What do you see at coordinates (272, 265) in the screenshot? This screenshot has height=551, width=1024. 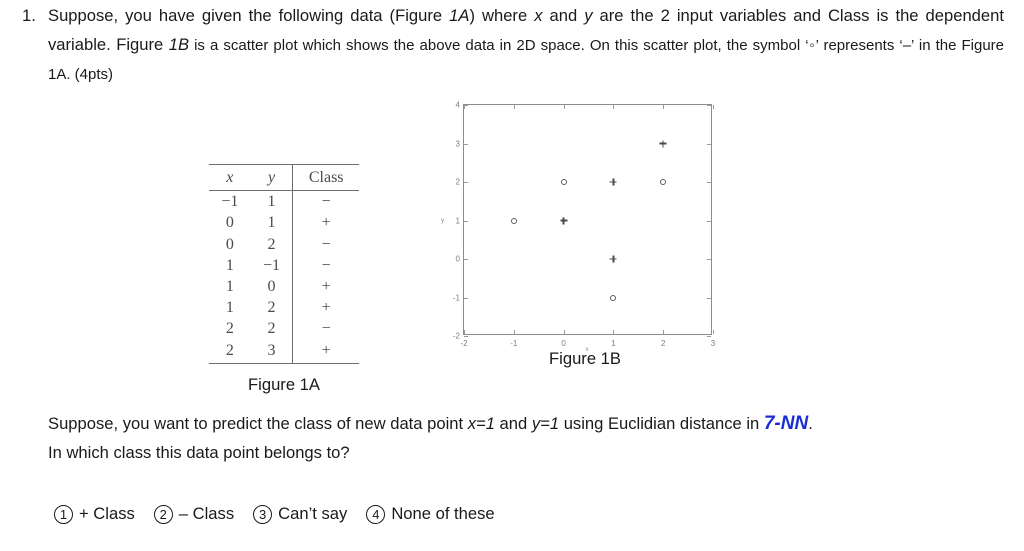 I see `cell-y: −1` at bounding box center [272, 265].